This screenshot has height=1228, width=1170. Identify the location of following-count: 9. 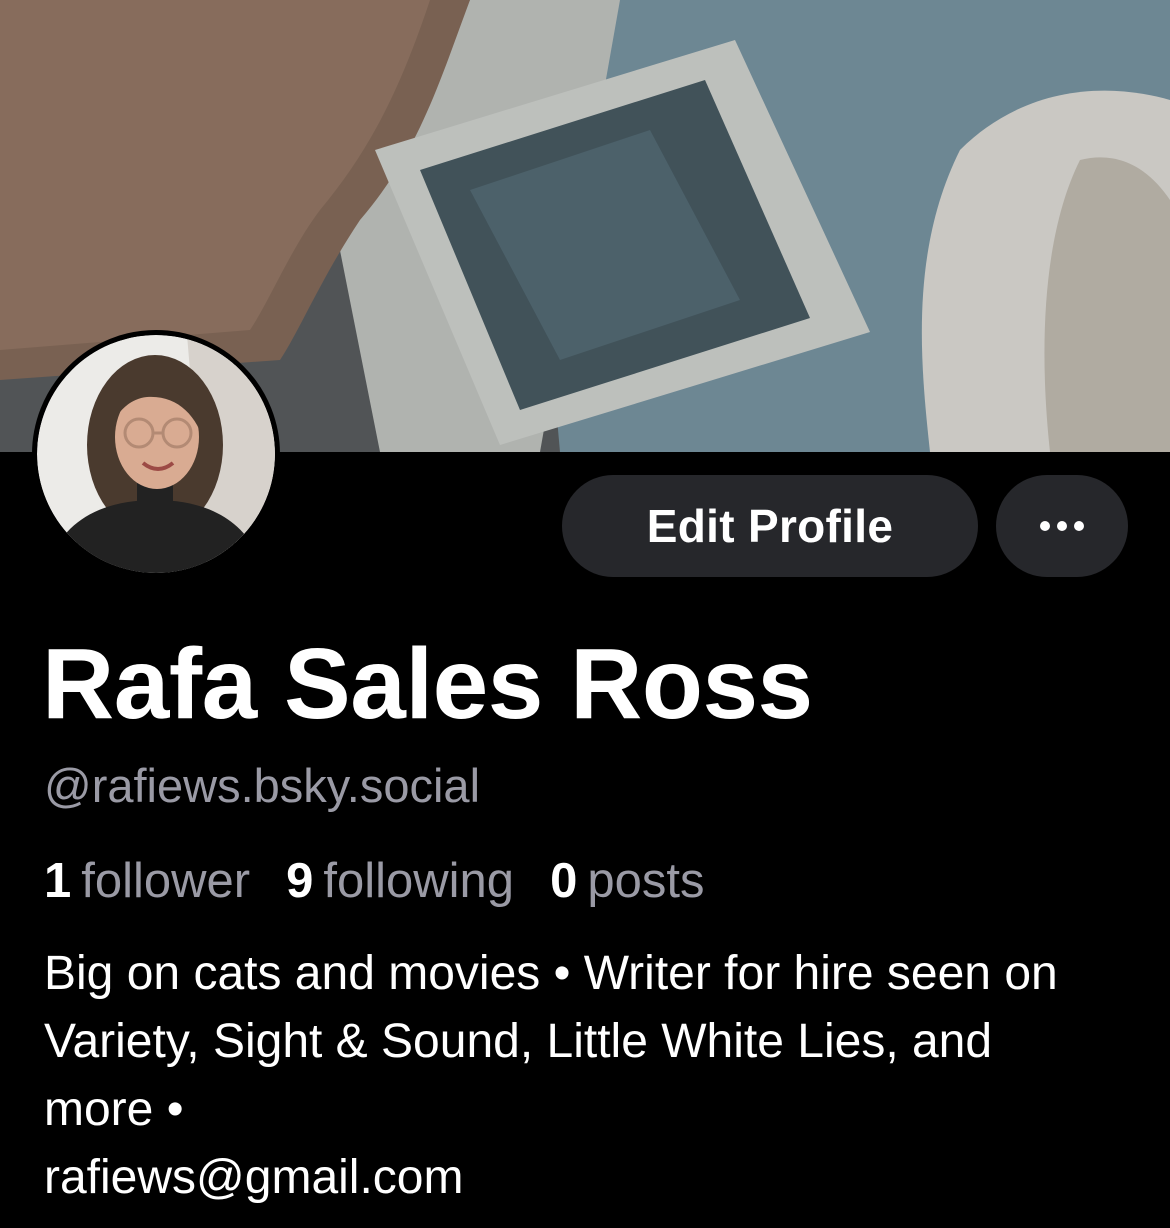
(300, 881).